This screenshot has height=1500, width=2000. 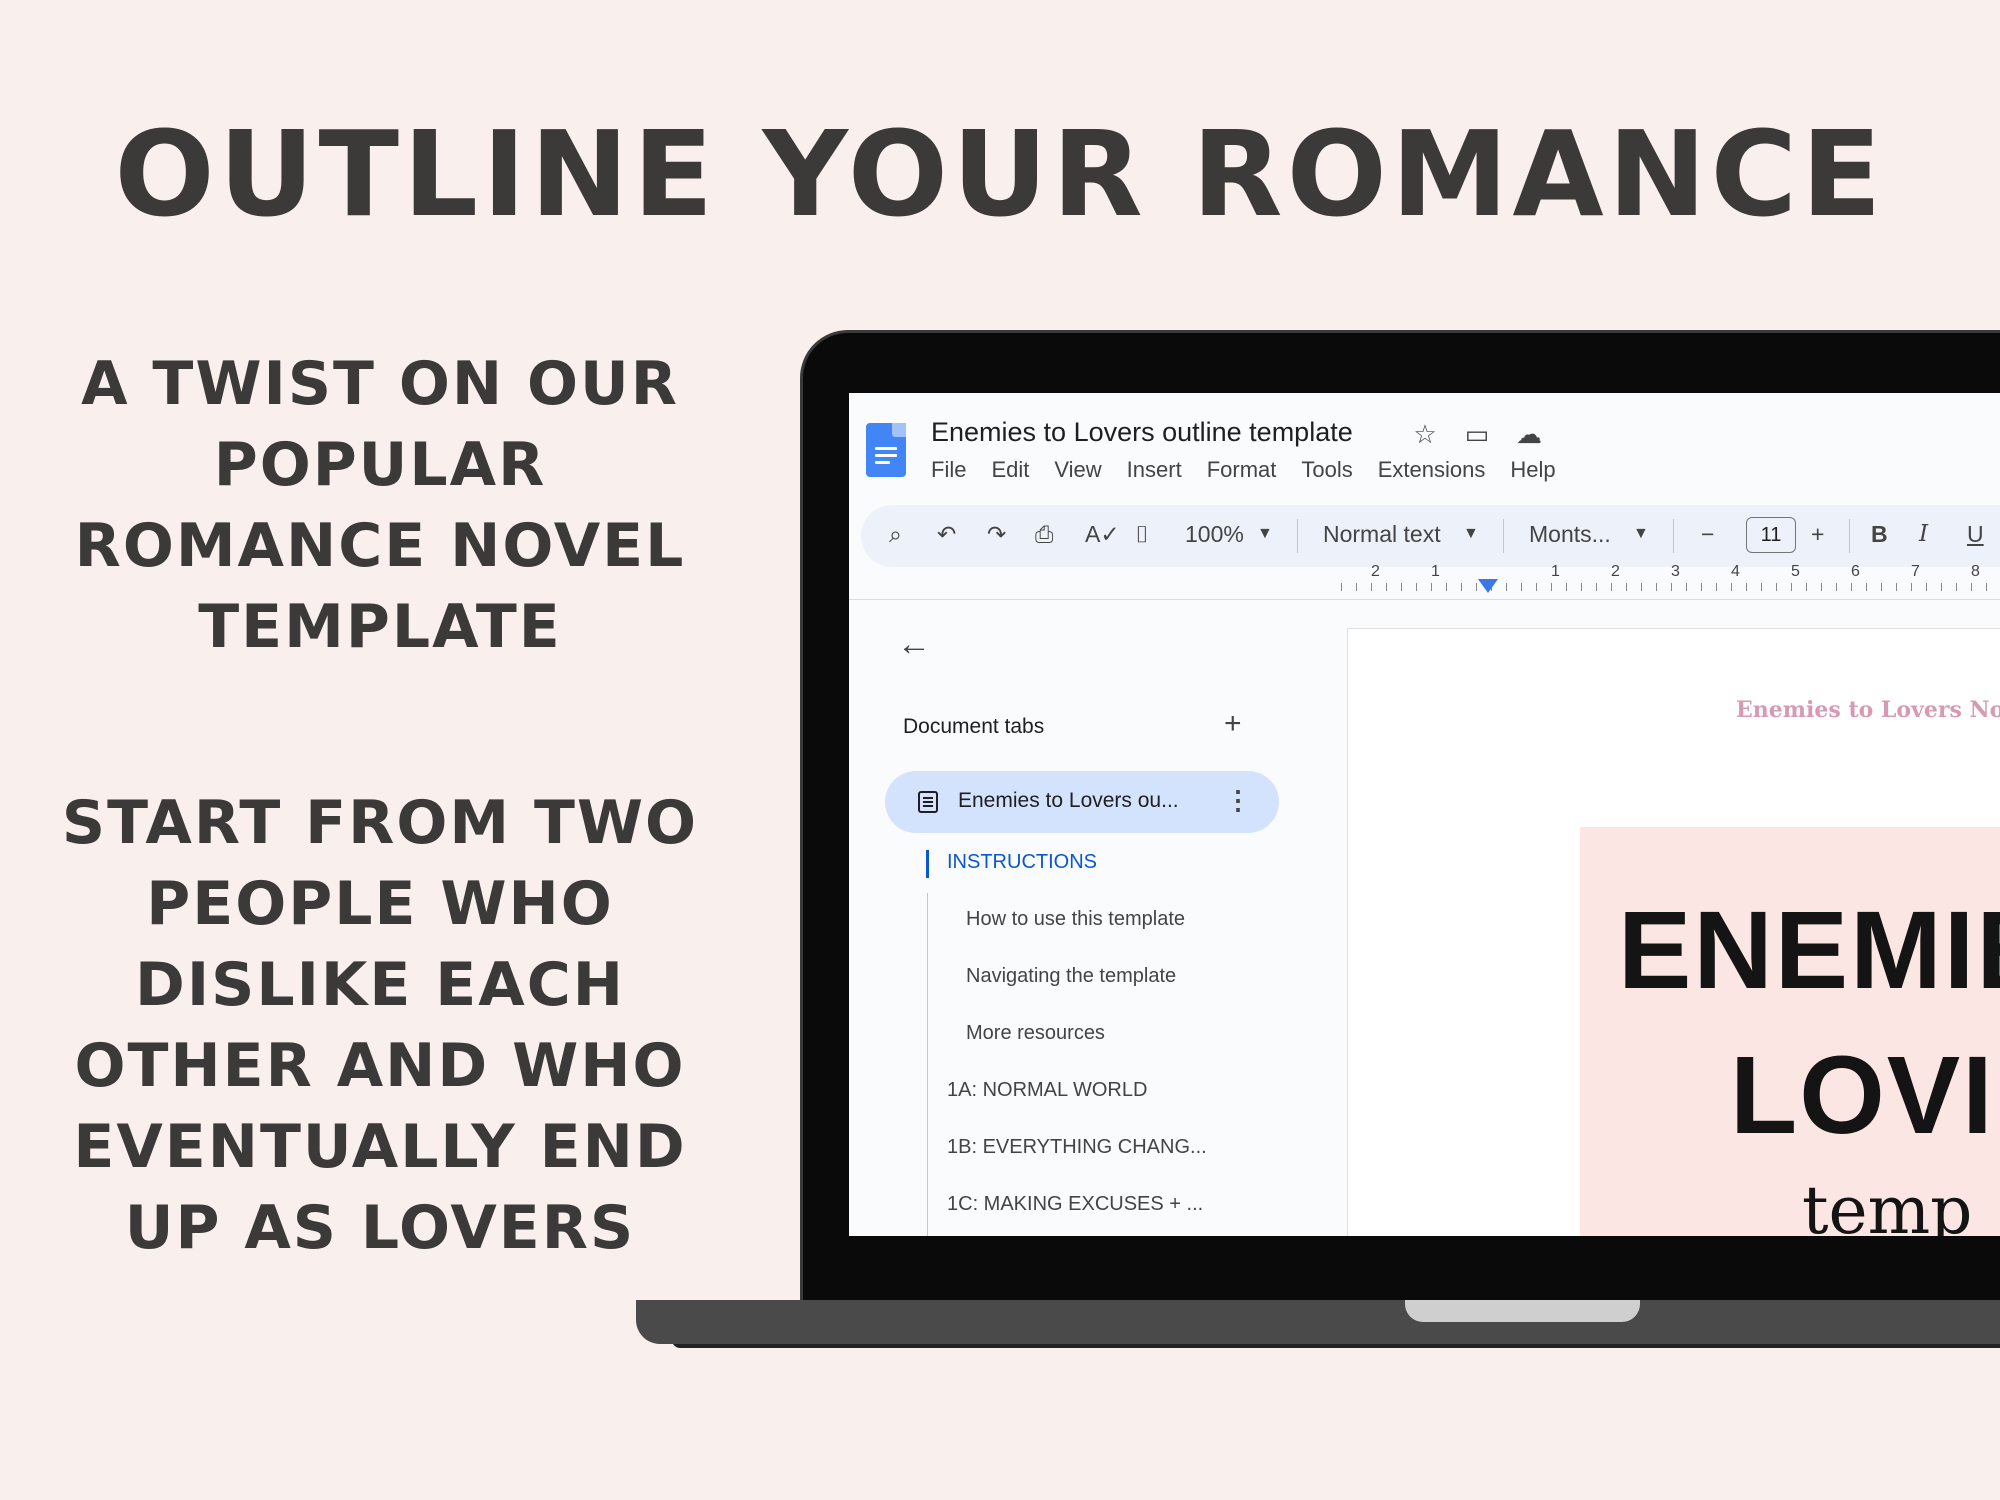 I want to click on indent-marker, so click(x=1488, y=586).